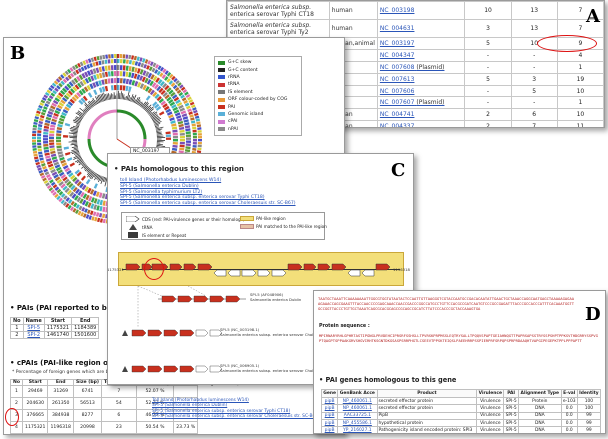 Image resolution: width=608 pixels, height=439 pixels. I want to click on homolog-acc-cell: NP_455586.1, so click(357, 423).